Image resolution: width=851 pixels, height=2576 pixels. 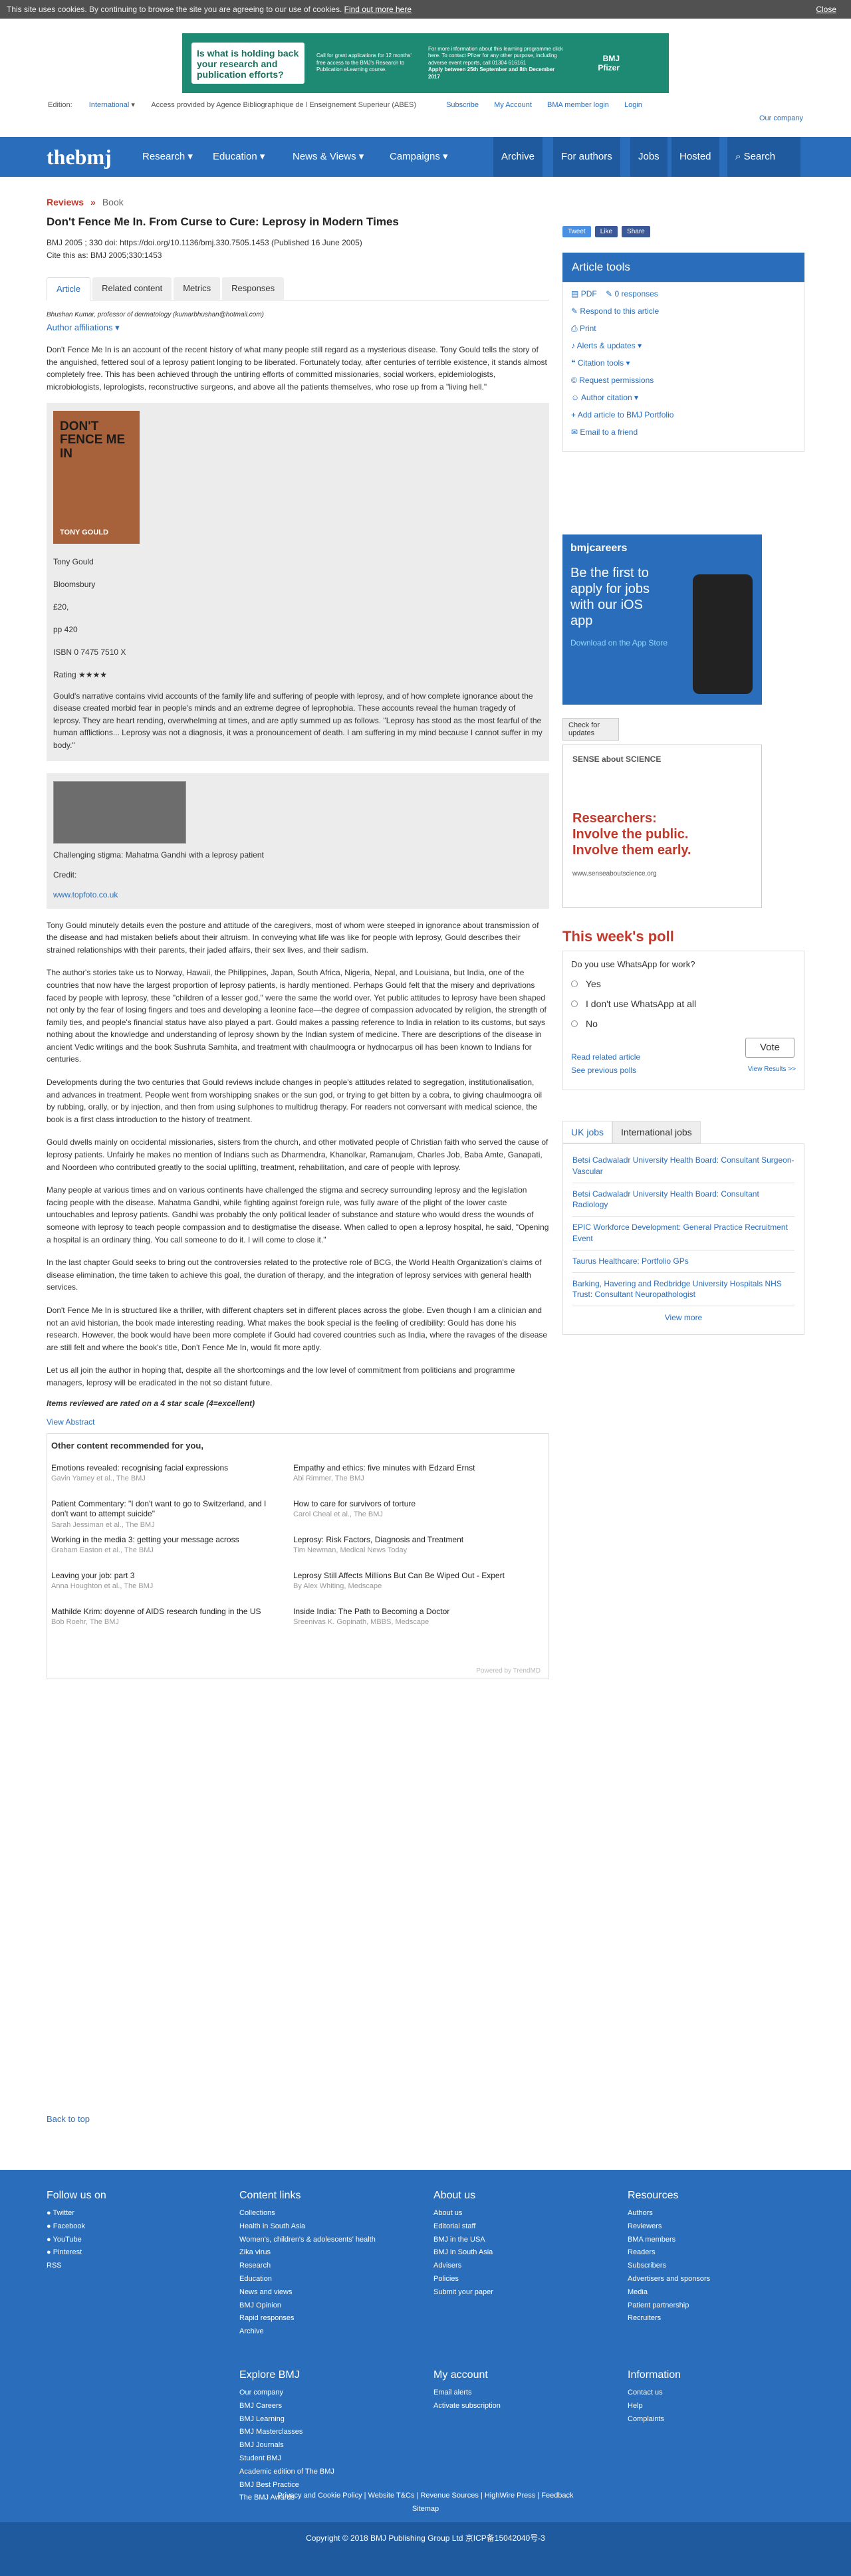 I want to click on footer-link: BMJ Opinion, so click(x=307, y=2306).